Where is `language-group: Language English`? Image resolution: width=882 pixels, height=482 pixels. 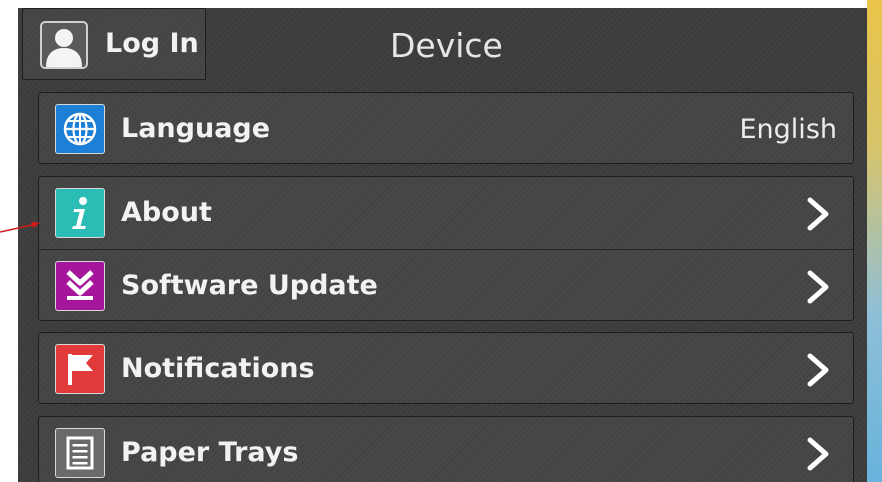
language-group: Language English is located at coordinates (446, 128).